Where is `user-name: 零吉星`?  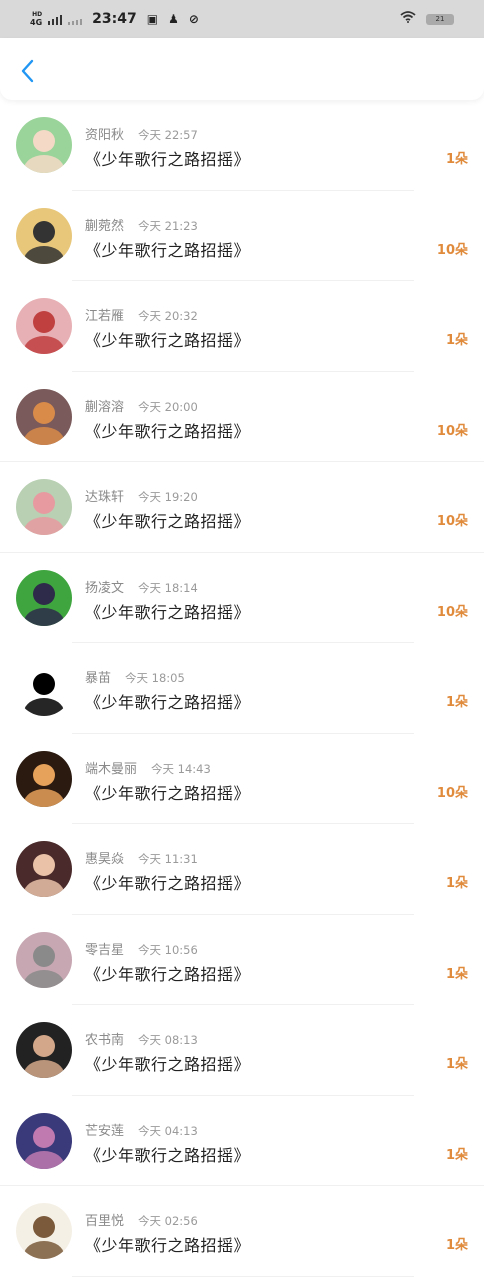 user-name: 零吉星 is located at coordinates (105, 950).